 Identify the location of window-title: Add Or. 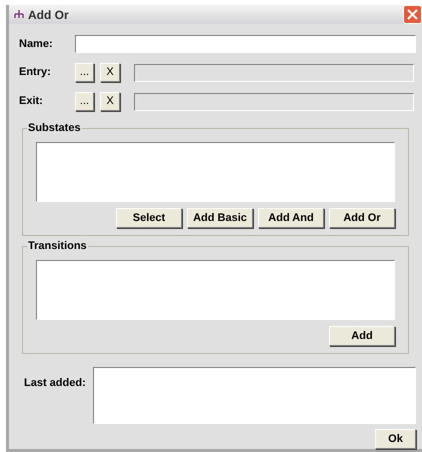
(48, 15).